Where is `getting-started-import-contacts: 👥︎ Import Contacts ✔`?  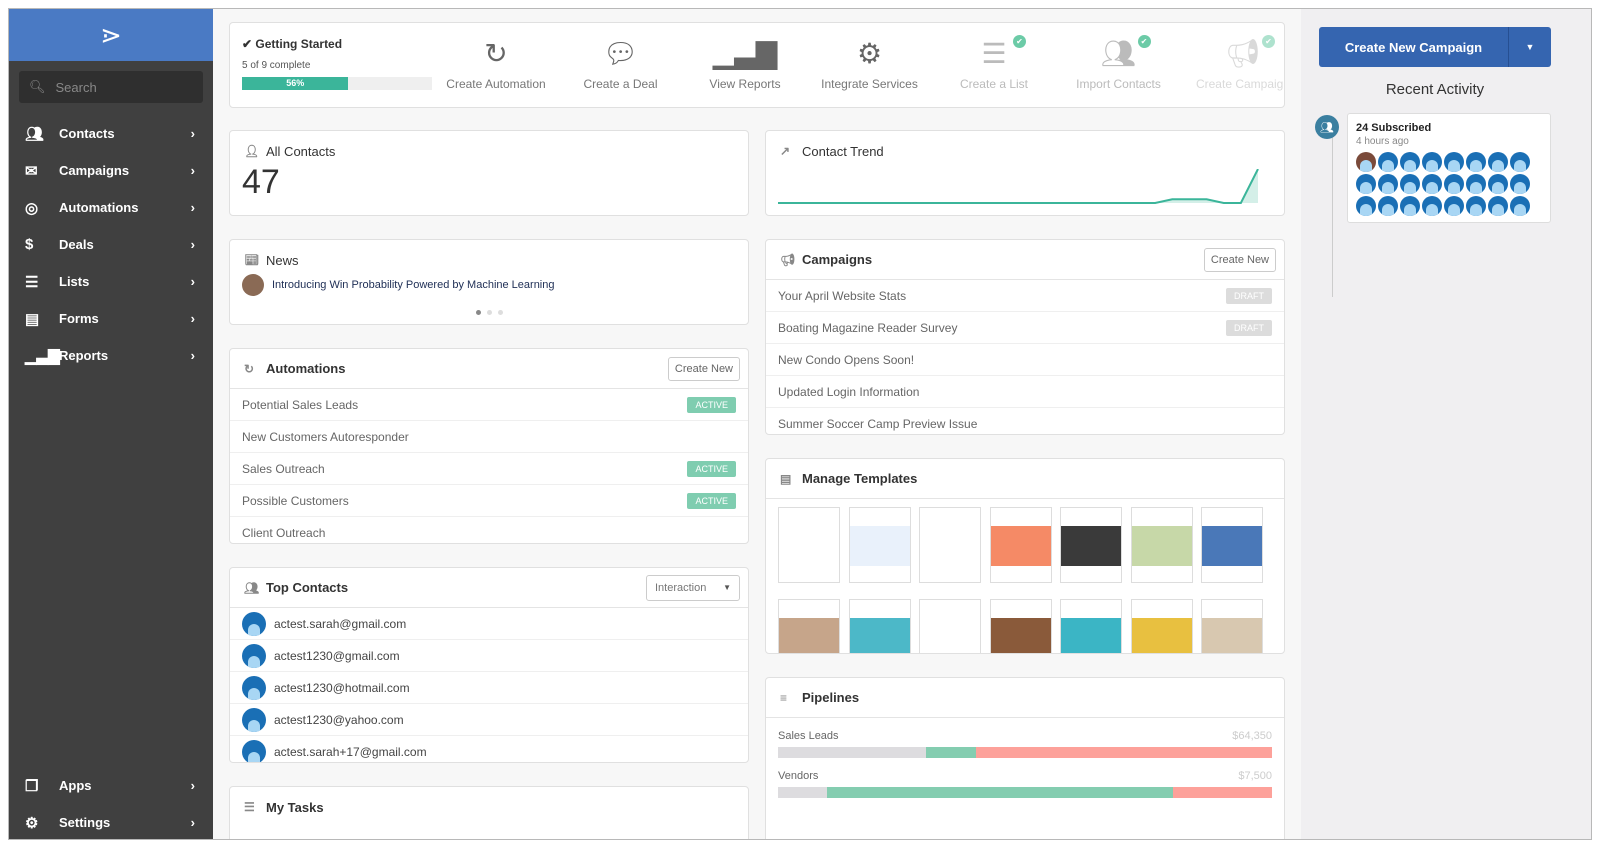 getting-started-import-contacts: 👥︎ Import Contacts ✔ is located at coordinates (1119, 63).